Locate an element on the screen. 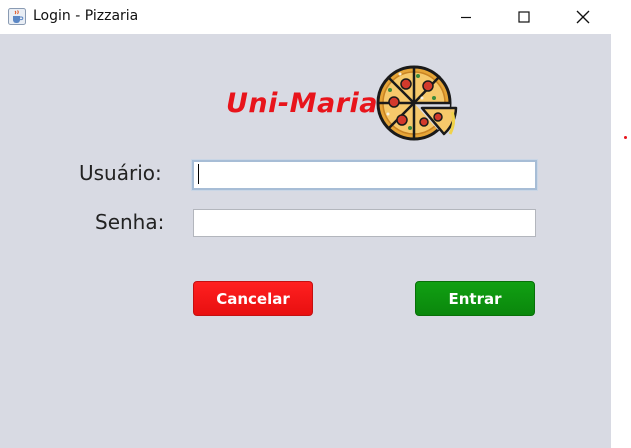 This screenshot has width=631, height=448. cancel-button: Cancelar is located at coordinates (253, 298).